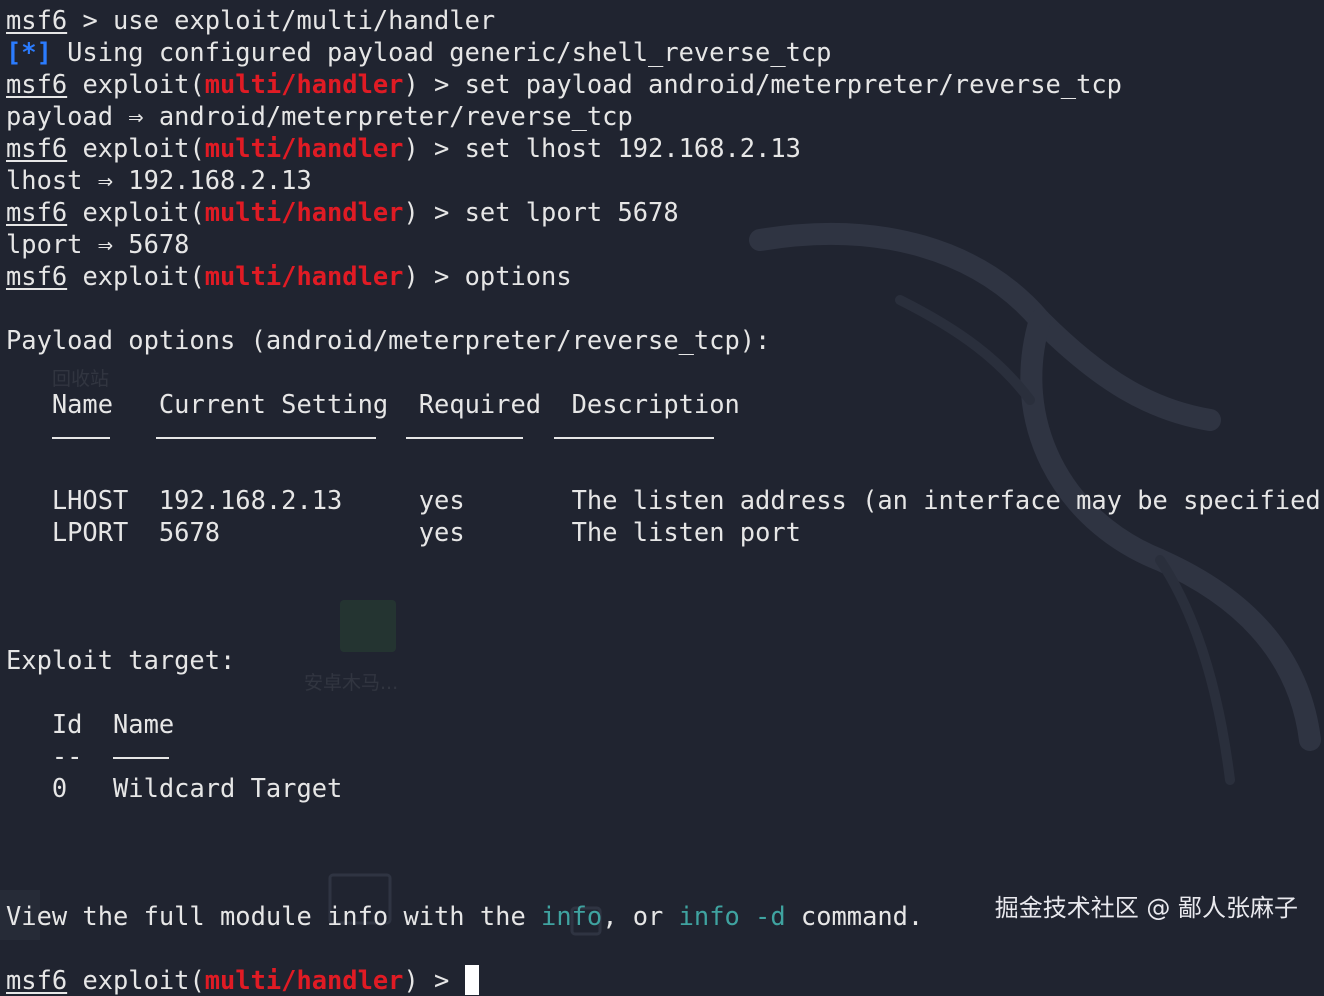 The width and height of the screenshot is (1324, 996). What do you see at coordinates (655, 404) in the screenshot?
I see `column-header: Description` at bounding box center [655, 404].